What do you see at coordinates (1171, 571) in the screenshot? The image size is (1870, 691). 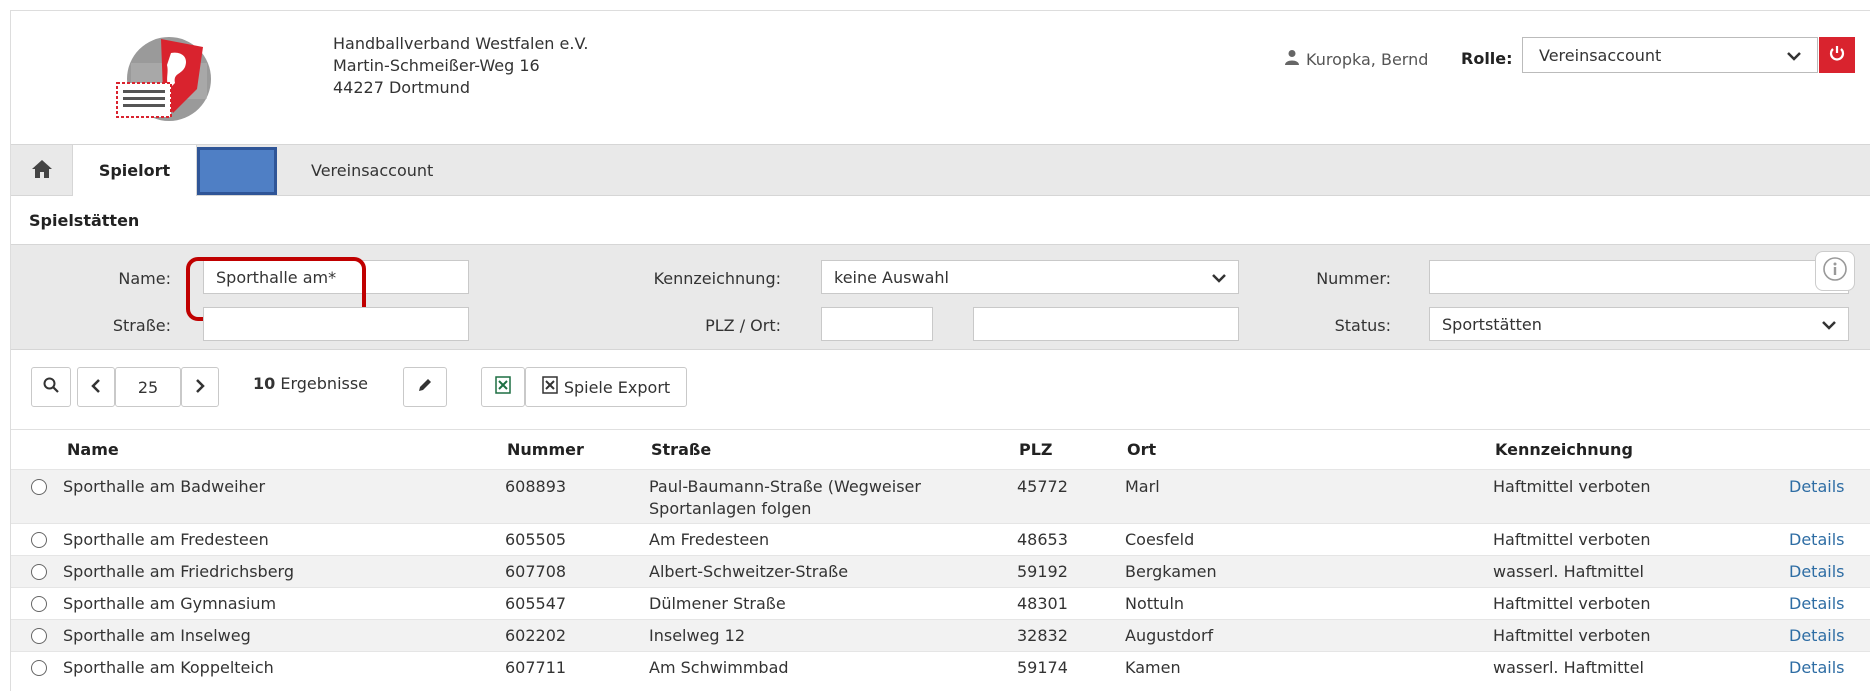 I see `cell-ort: Bergkamen` at bounding box center [1171, 571].